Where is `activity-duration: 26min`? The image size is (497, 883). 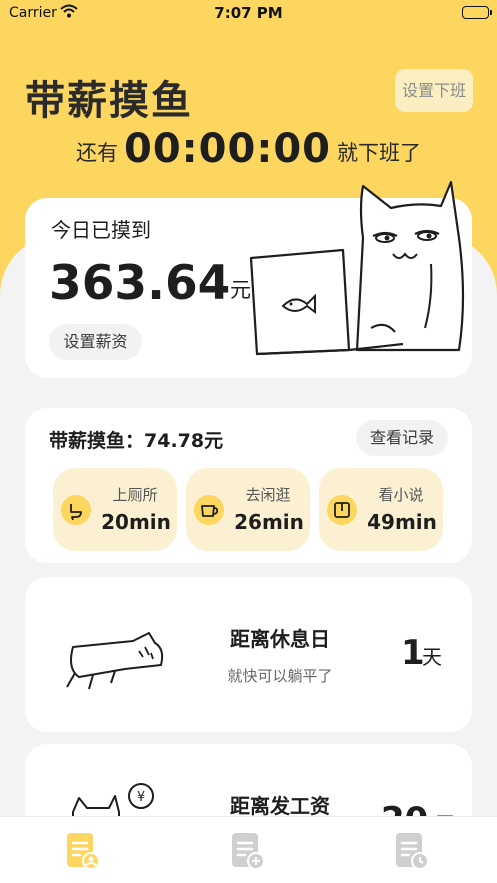 activity-duration: 26min is located at coordinates (269, 522).